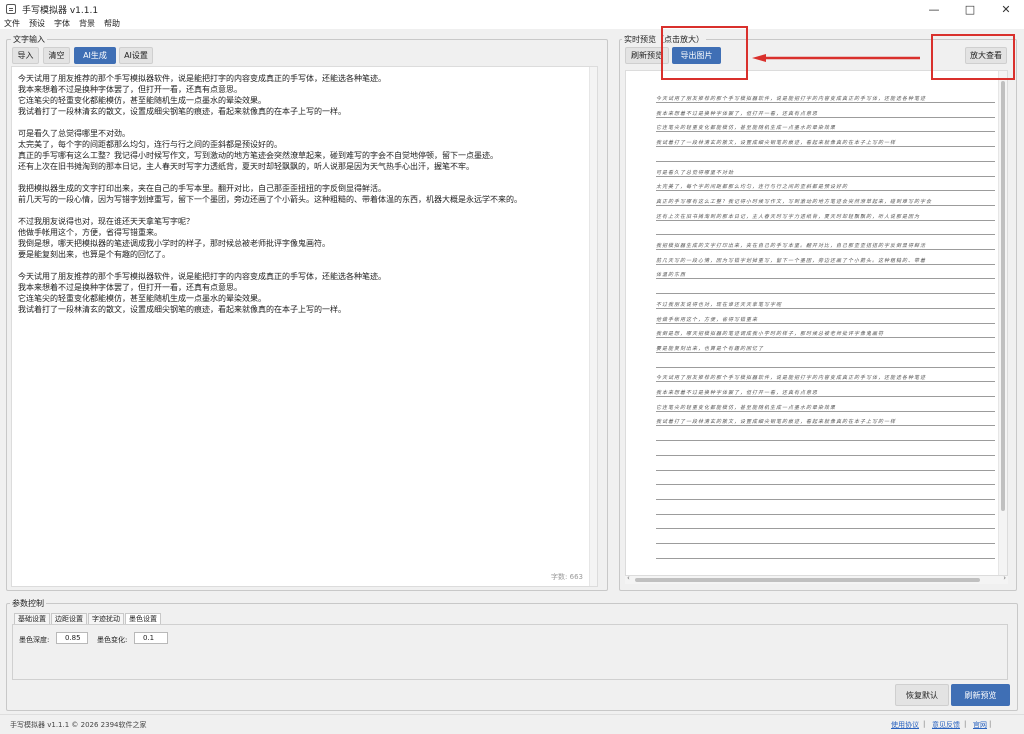 The height and width of the screenshot is (734, 1024). Describe the element at coordinates (752, 187) in the screenshot. I see `handwriting-line: 太完美了，每个字的间距都那么均匀，连行与行之间的歪斜都是预设好的` at that location.